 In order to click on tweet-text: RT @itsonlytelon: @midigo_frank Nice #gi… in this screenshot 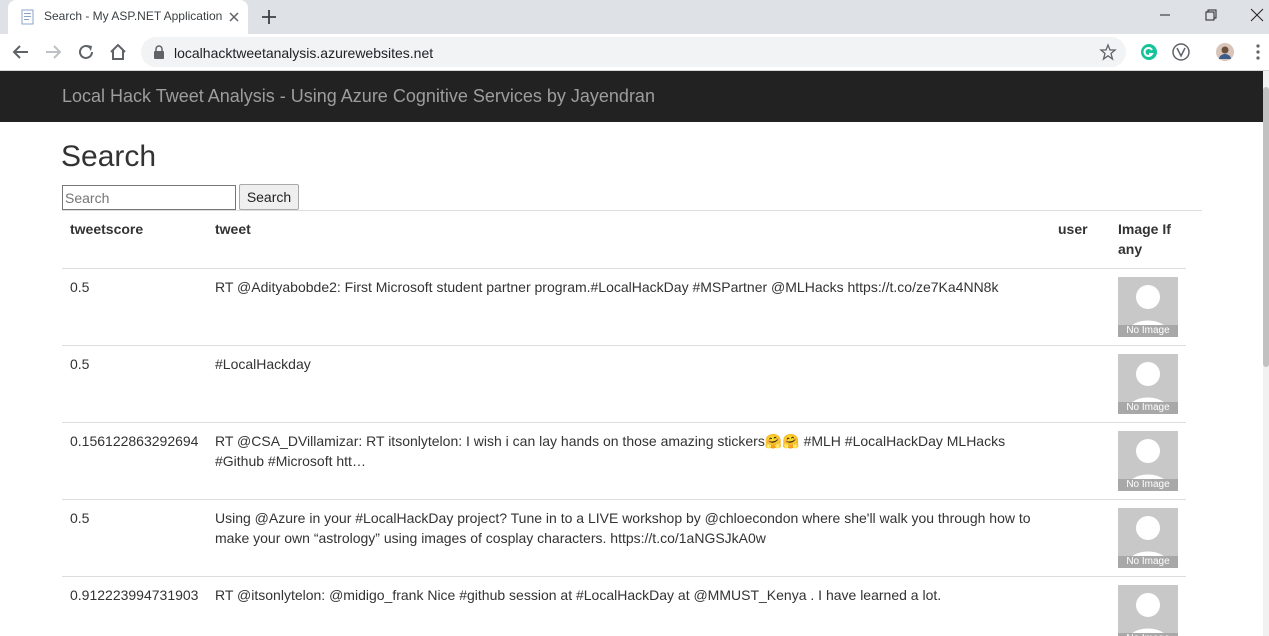, I will do `click(628, 605)`.